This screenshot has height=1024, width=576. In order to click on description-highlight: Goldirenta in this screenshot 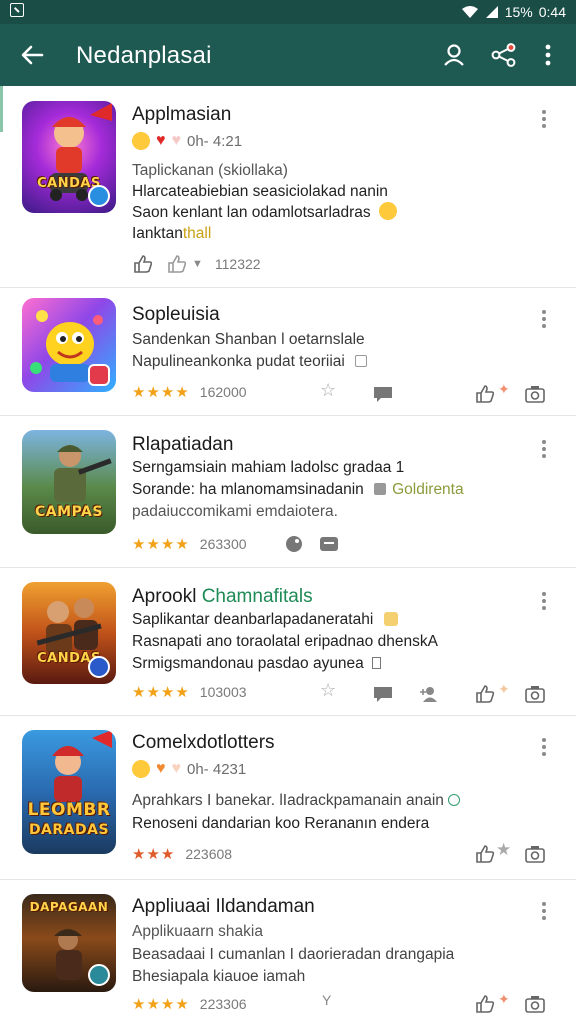, I will do `click(428, 489)`.